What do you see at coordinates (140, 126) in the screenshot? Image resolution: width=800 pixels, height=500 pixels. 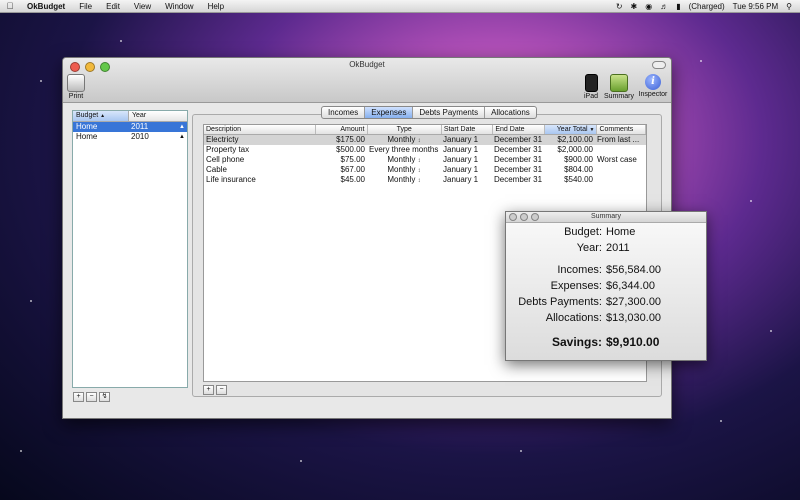 I see `budget-year: 2011` at bounding box center [140, 126].